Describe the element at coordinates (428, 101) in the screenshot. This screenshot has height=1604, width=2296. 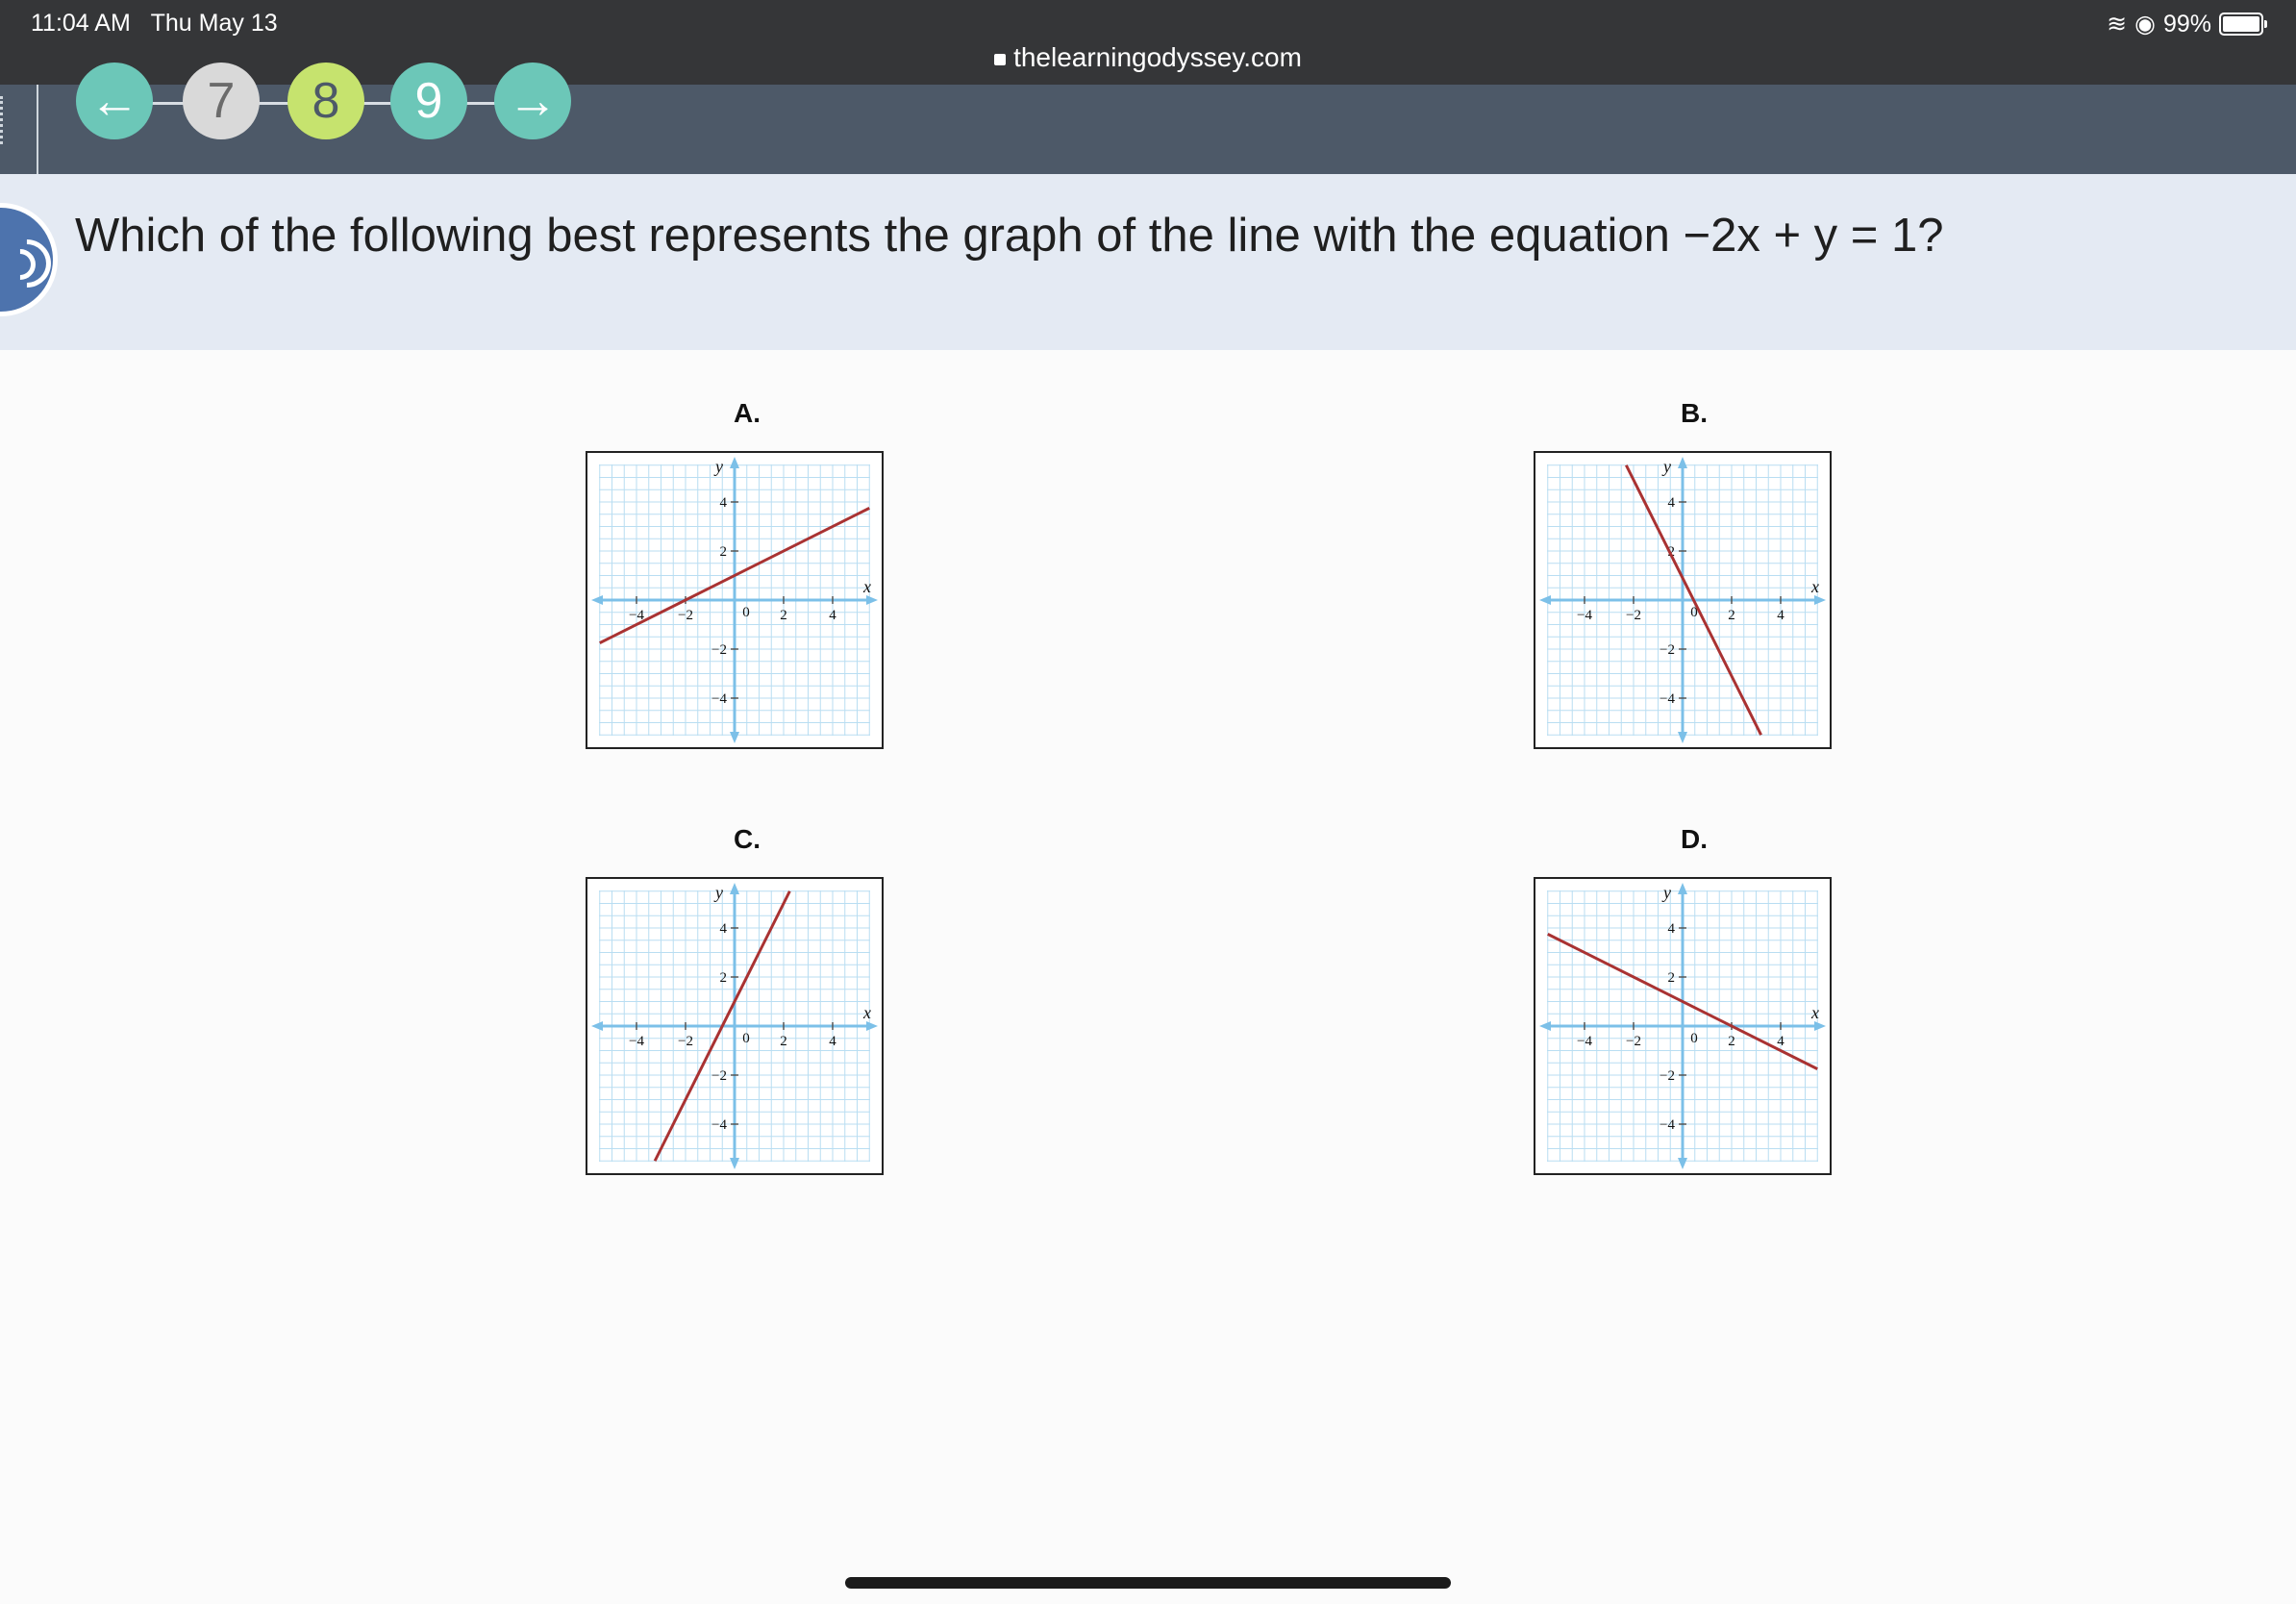
I see `step-9-button: 9` at that location.